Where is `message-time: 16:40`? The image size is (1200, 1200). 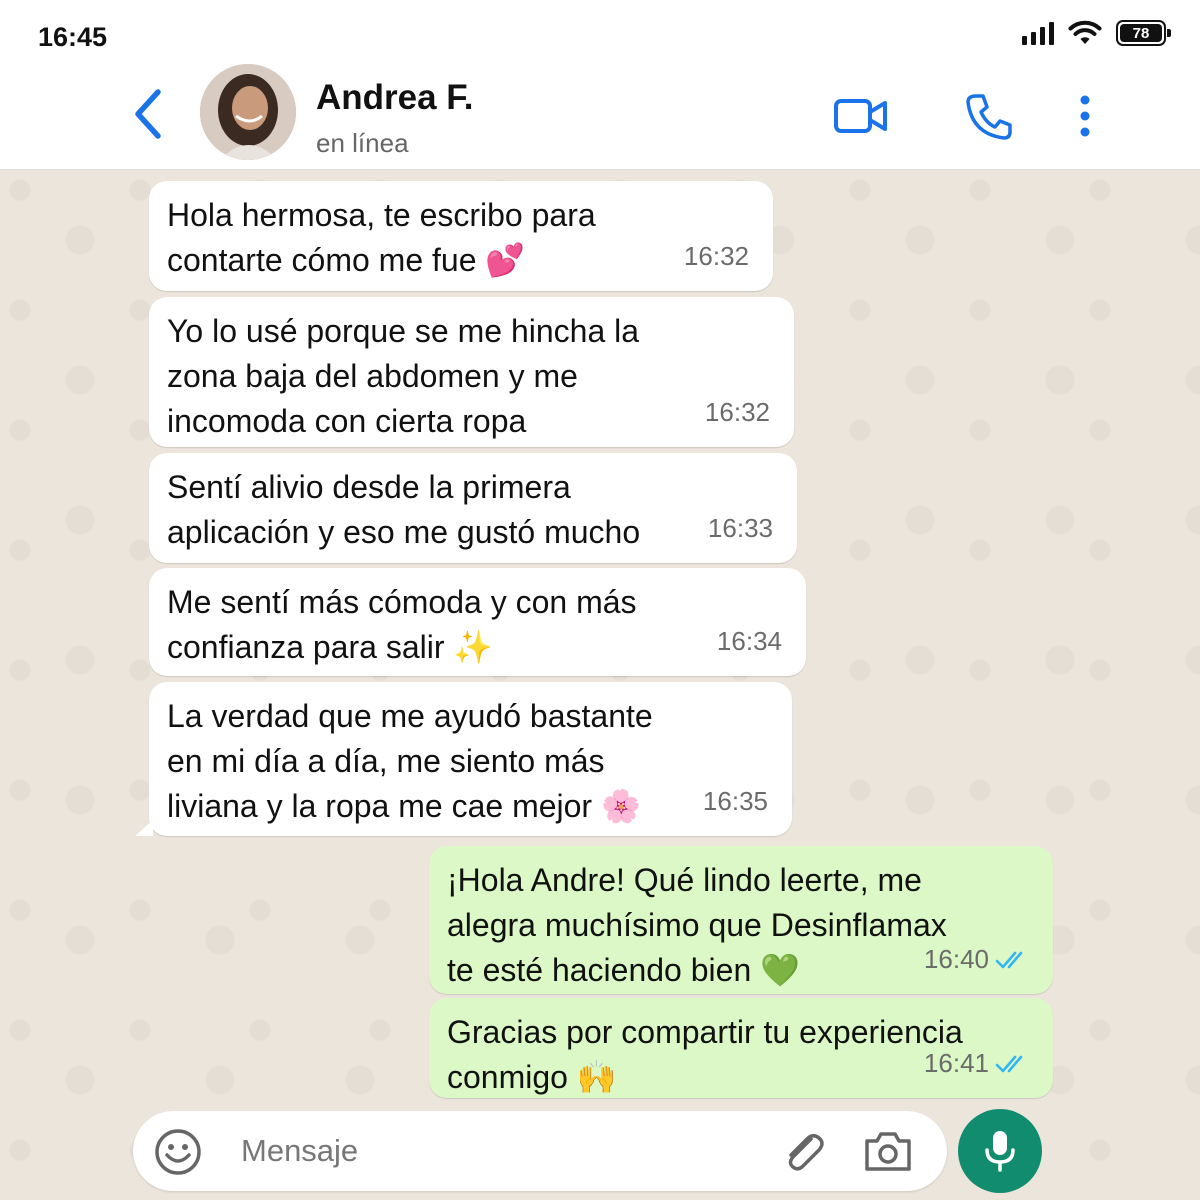 message-time: 16:40 is located at coordinates (956, 959).